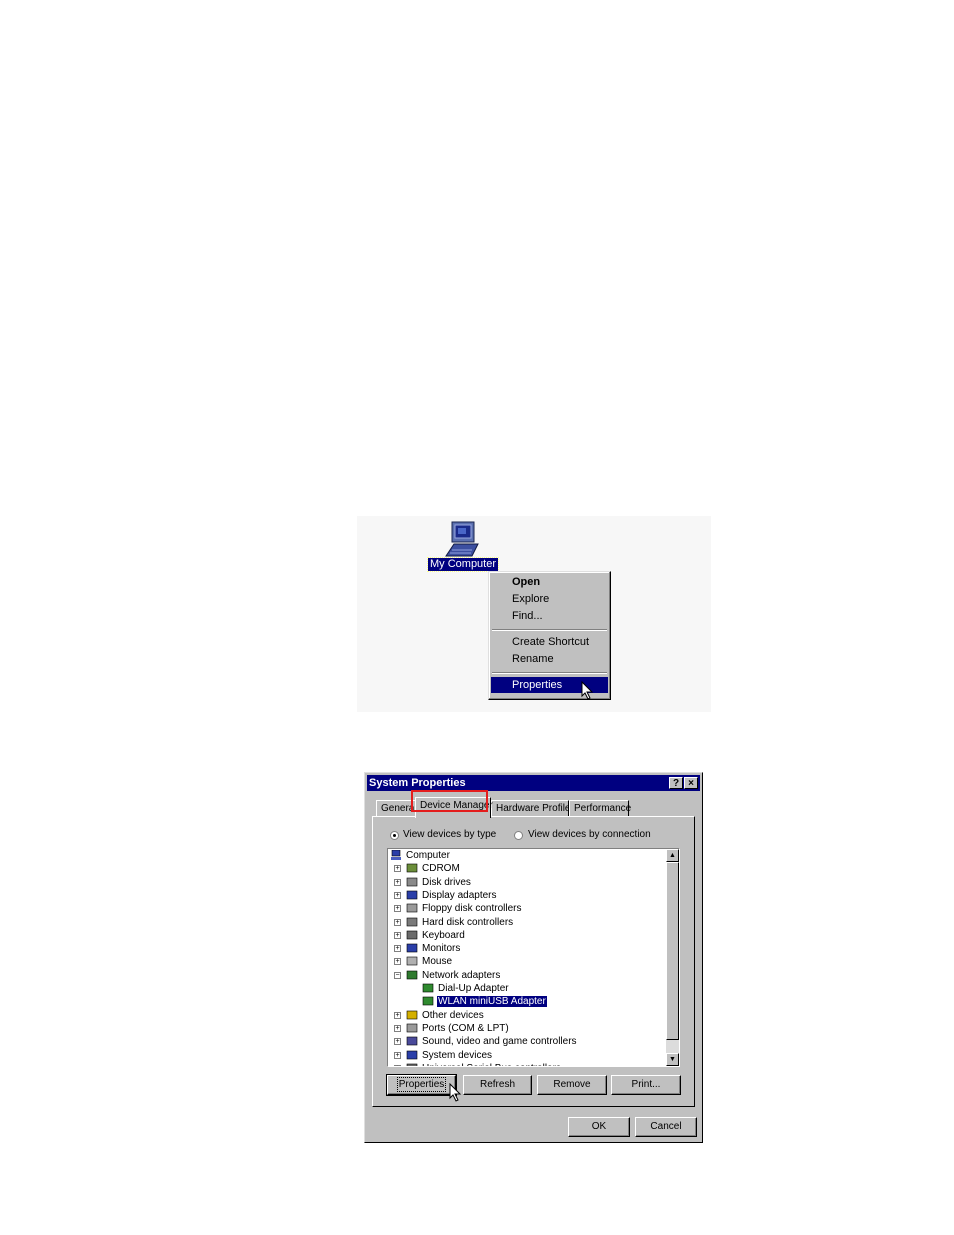 Image resolution: width=954 pixels, height=1235 pixels. I want to click on menu-item-label: Rename, so click(533, 659).